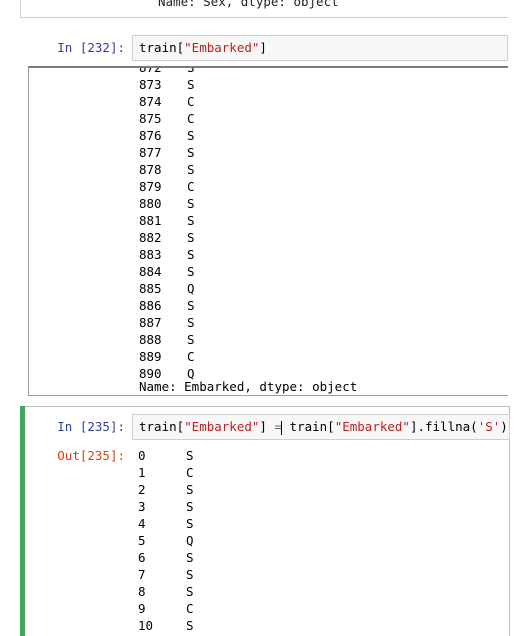  I want to click on series-row-partial: 872 S, so click(167, 71).